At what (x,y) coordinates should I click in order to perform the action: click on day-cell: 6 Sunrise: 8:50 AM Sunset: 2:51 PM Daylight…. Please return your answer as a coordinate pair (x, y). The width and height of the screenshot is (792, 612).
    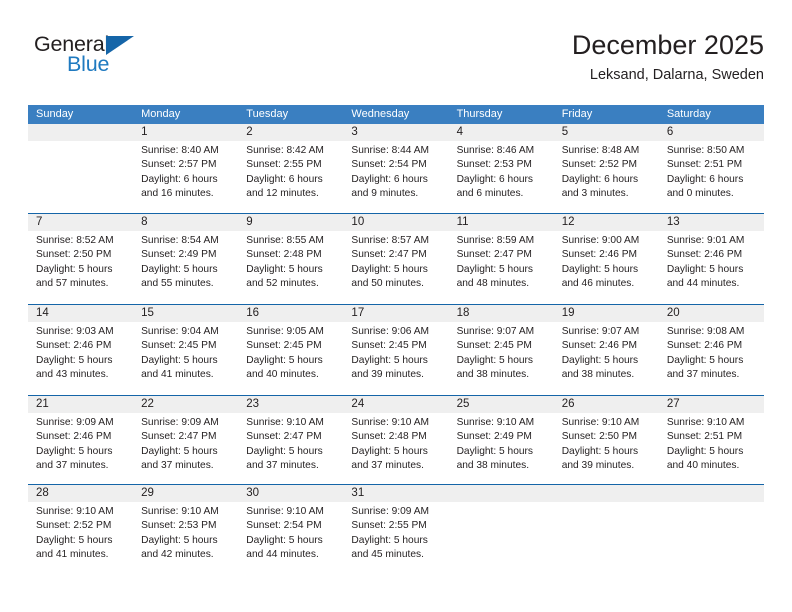
    Looking at the image, I should click on (711, 168).